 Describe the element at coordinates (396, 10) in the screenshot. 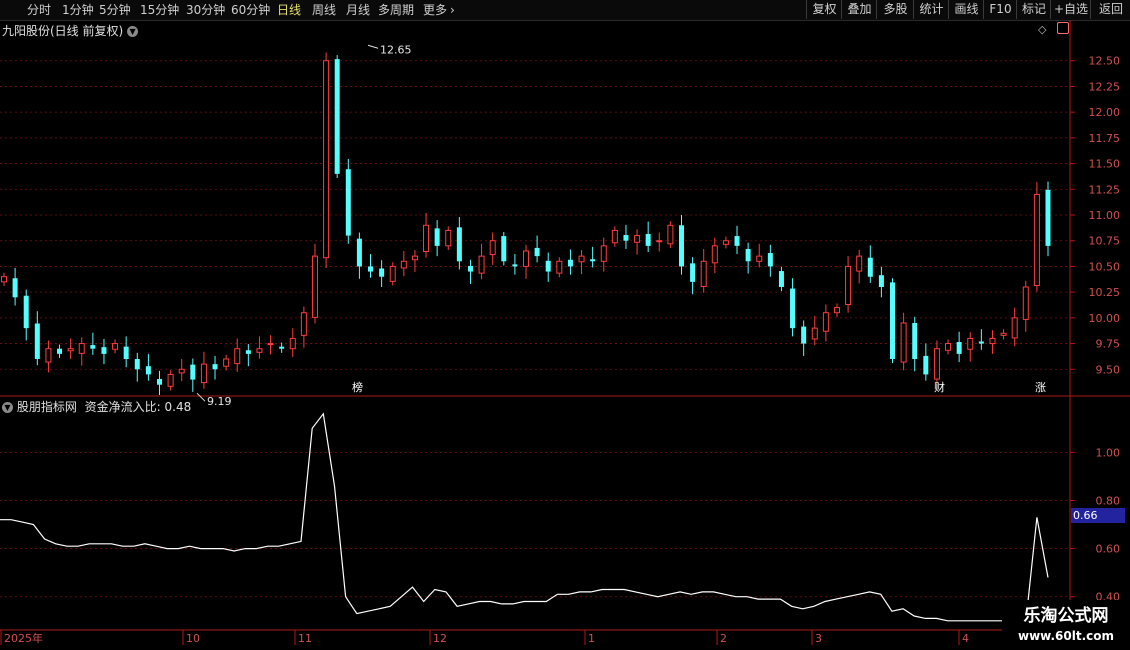

I see `period-tab-9: 多周期` at that location.